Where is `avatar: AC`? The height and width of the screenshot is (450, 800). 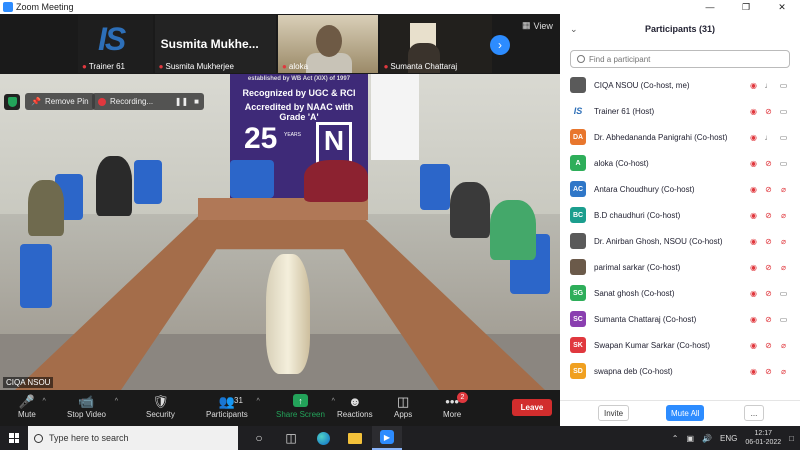 avatar: AC is located at coordinates (578, 189).